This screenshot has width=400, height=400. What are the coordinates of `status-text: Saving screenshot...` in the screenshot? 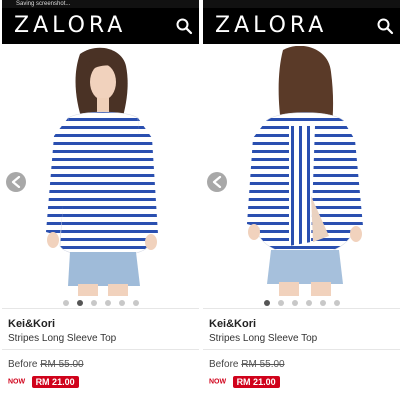 It's located at (43, 4).